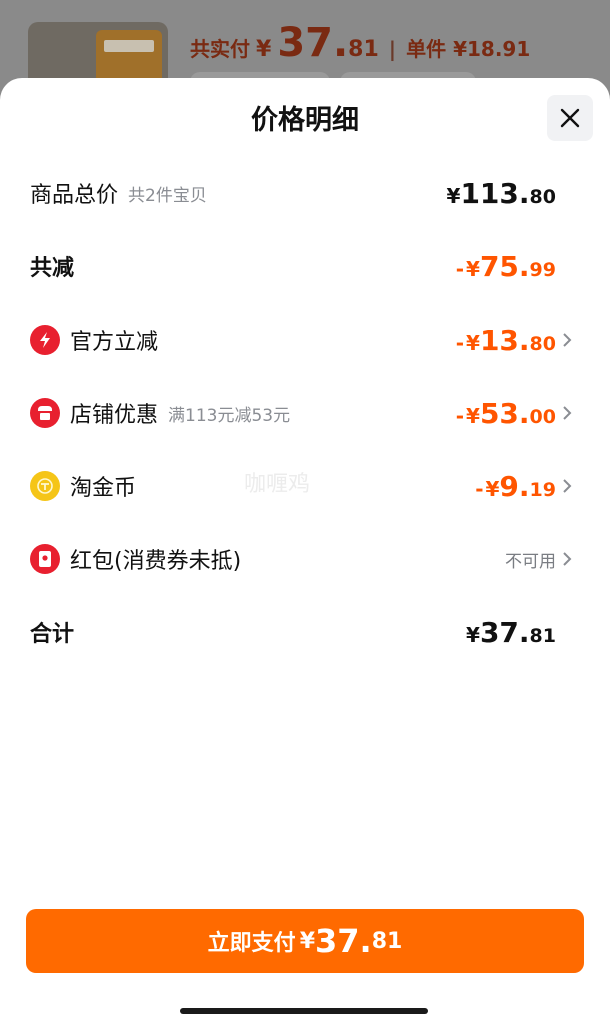  I want to click on row-official-discount: 官方立减 - ¥13. 80, so click(305, 340).